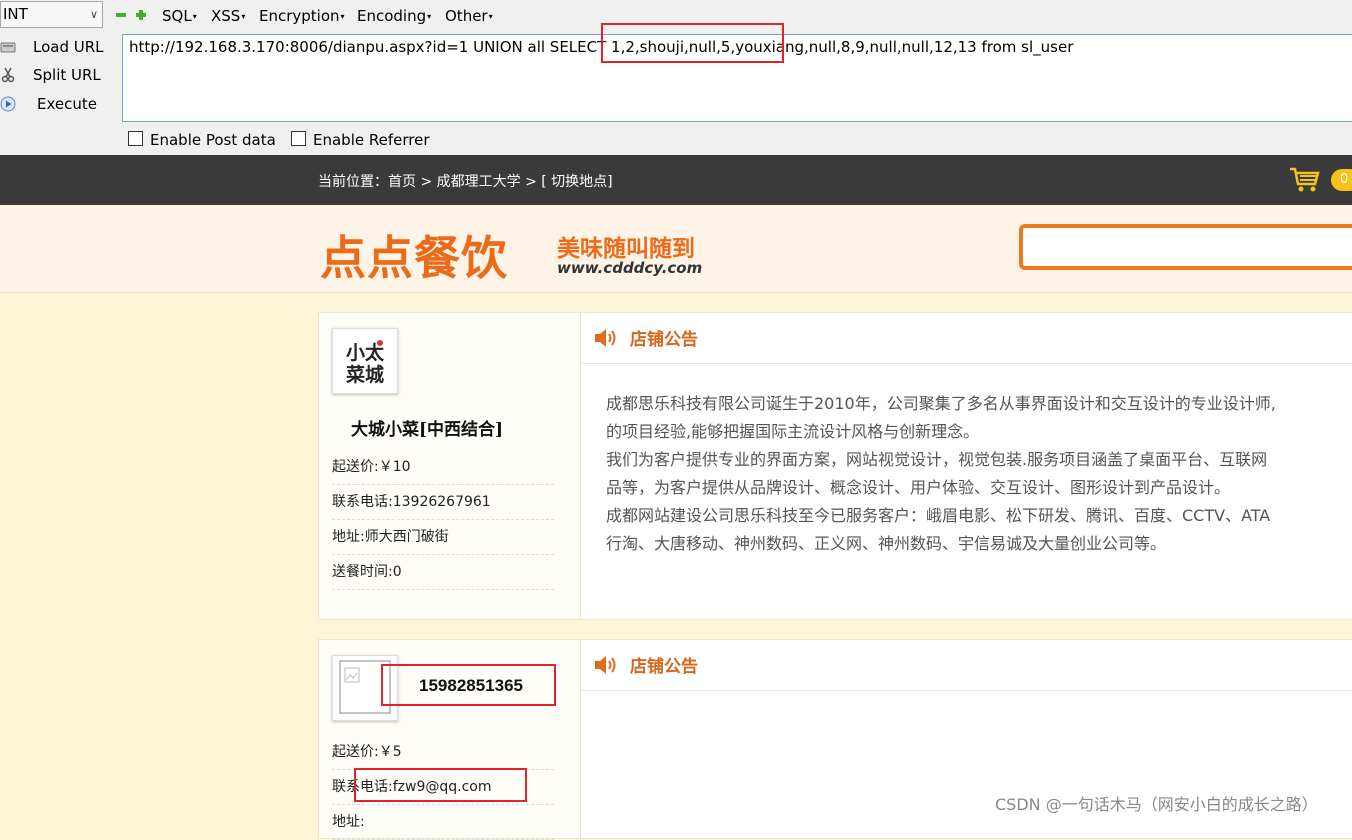 Image resolution: width=1352 pixels, height=840 pixels. Describe the element at coordinates (443, 572) in the screenshot. I see `shop-delivery-time: 送餐时间:0` at that location.